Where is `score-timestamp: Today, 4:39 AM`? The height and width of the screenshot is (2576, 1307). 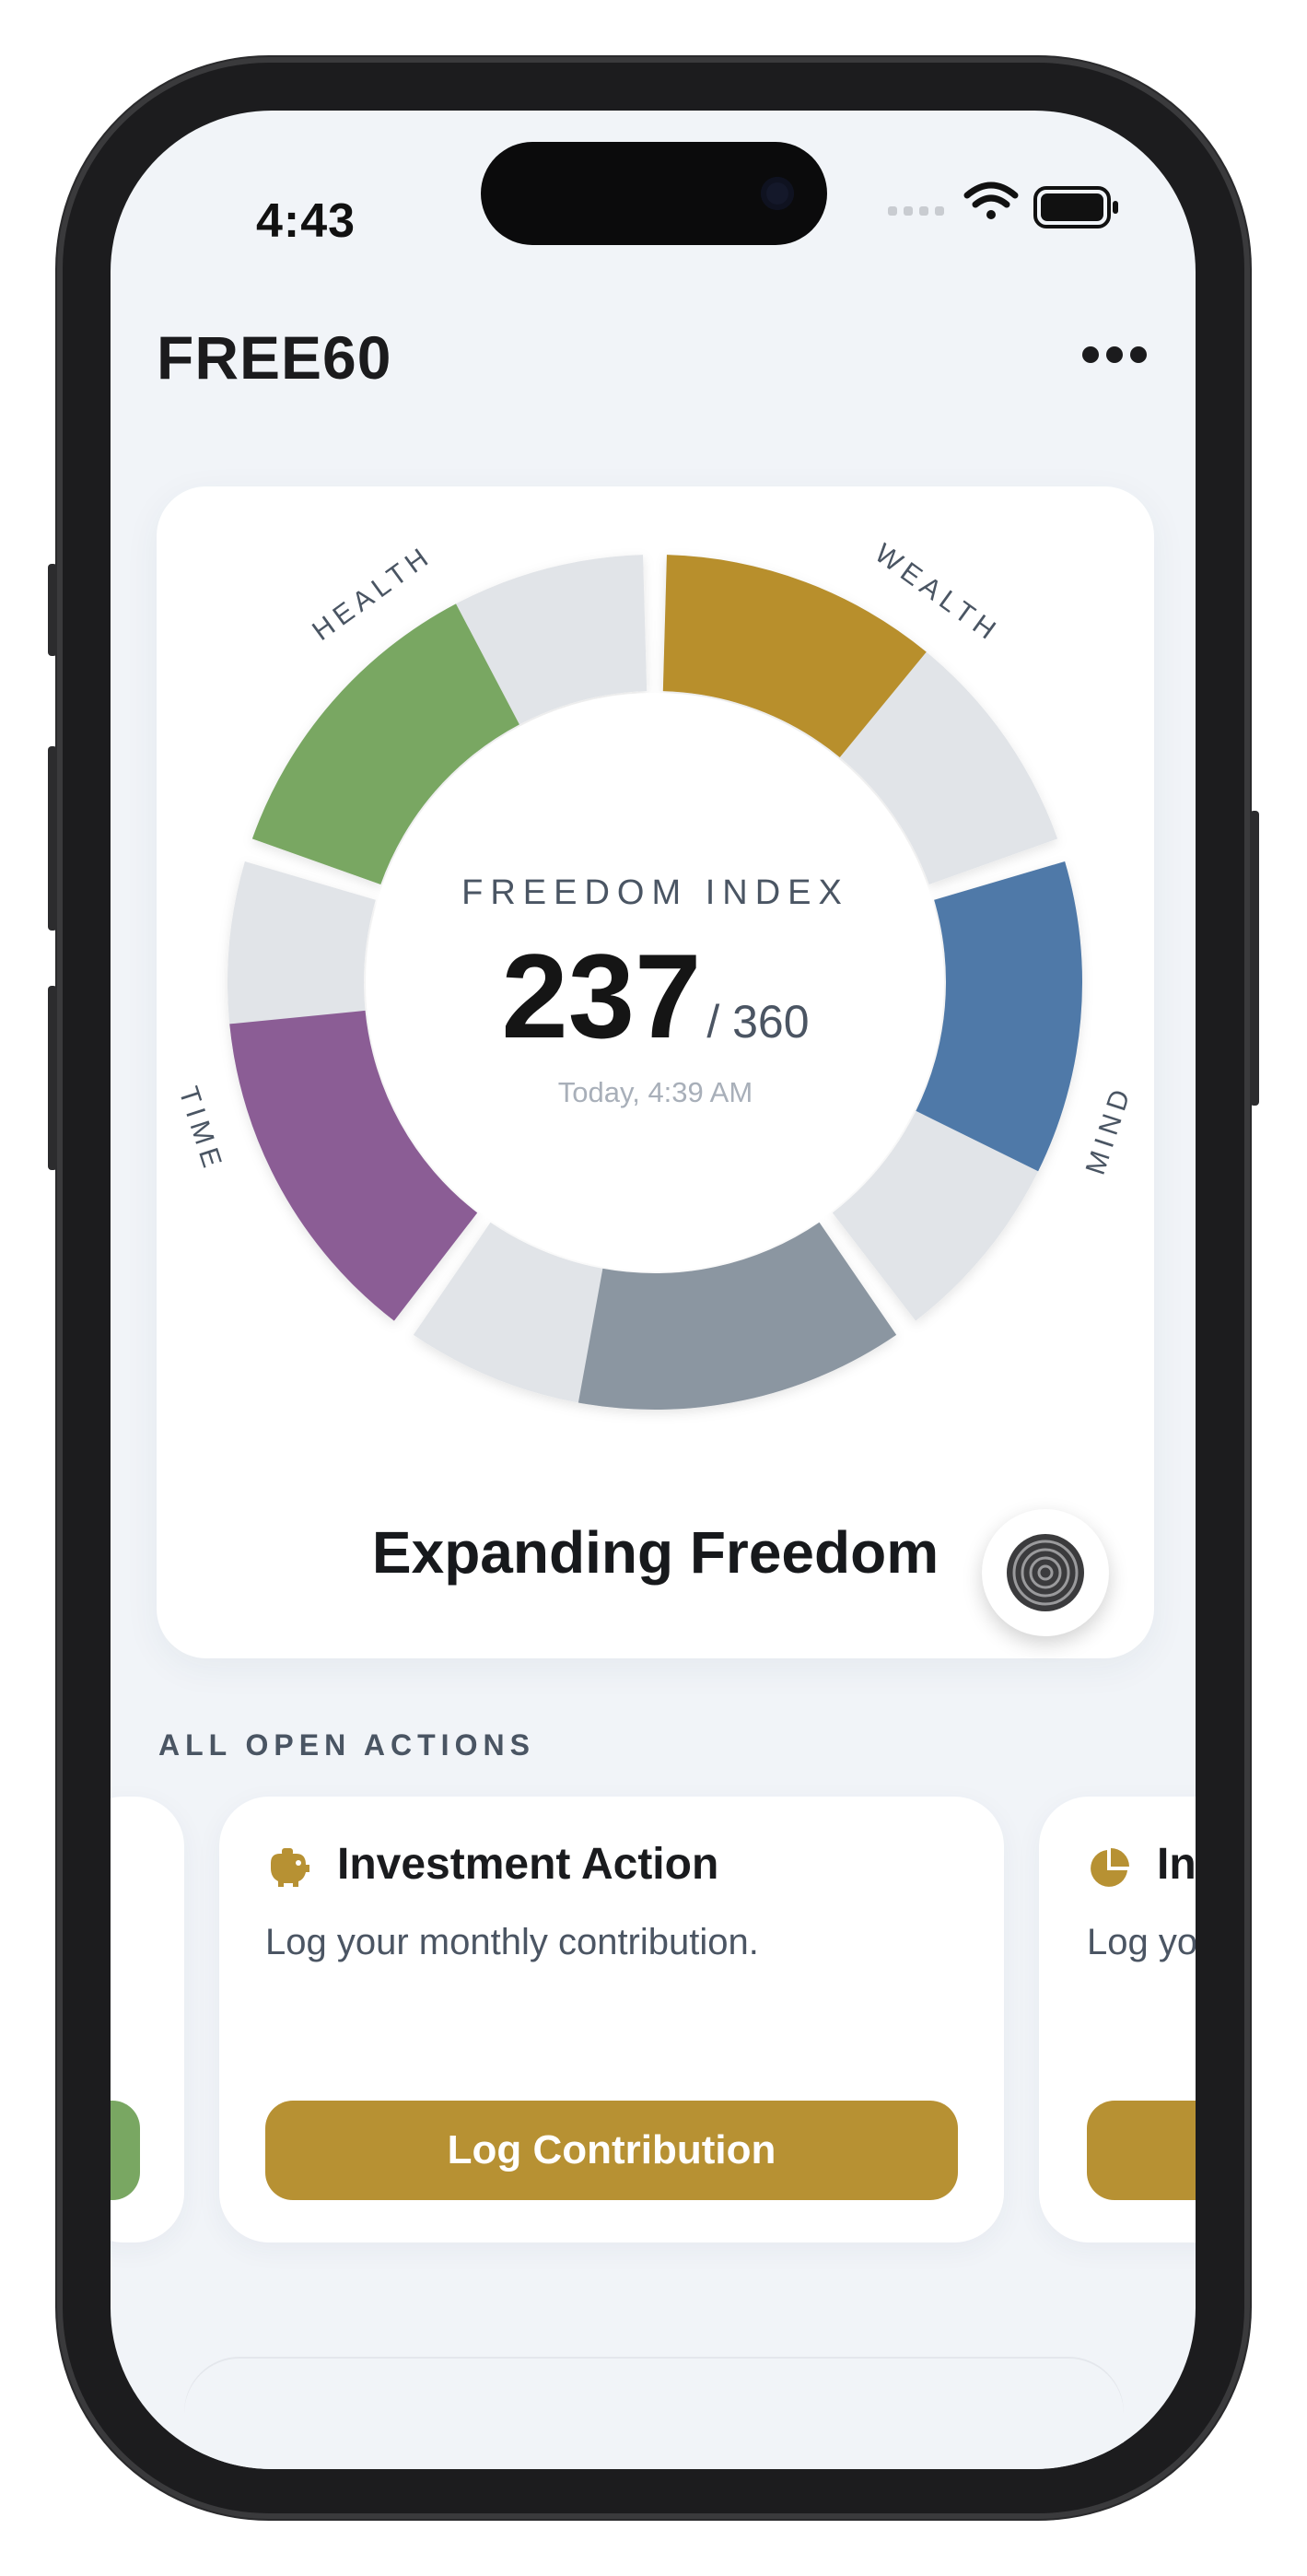 score-timestamp: Today, 4:39 AM is located at coordinates (655, 1092).